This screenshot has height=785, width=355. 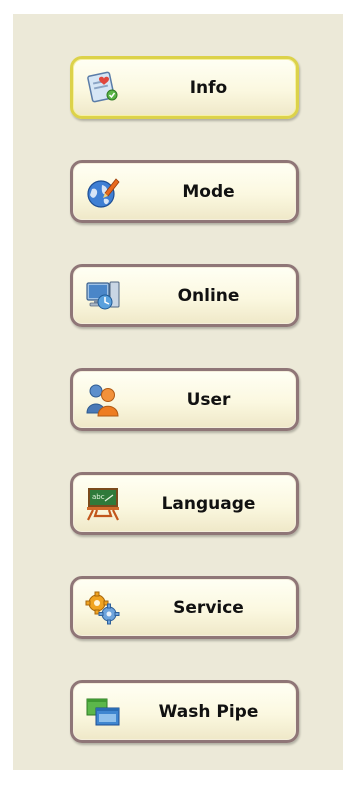 What do you see at coordinates (103, 192) in the screenshot?
I see `mode-globe-pen-icon` at bounding box center [103, 192].